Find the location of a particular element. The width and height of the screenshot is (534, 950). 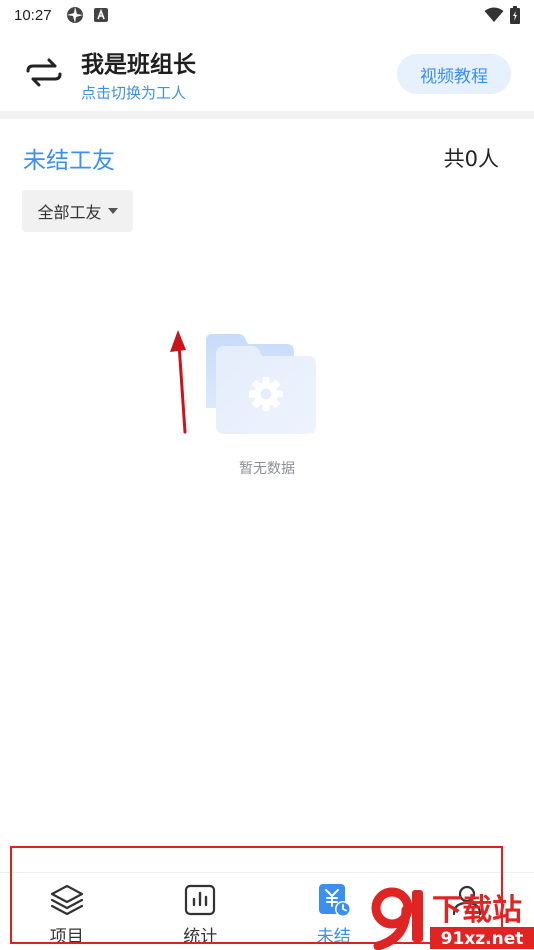

section-title: 未结工友 is located at coordinates (69, 161).